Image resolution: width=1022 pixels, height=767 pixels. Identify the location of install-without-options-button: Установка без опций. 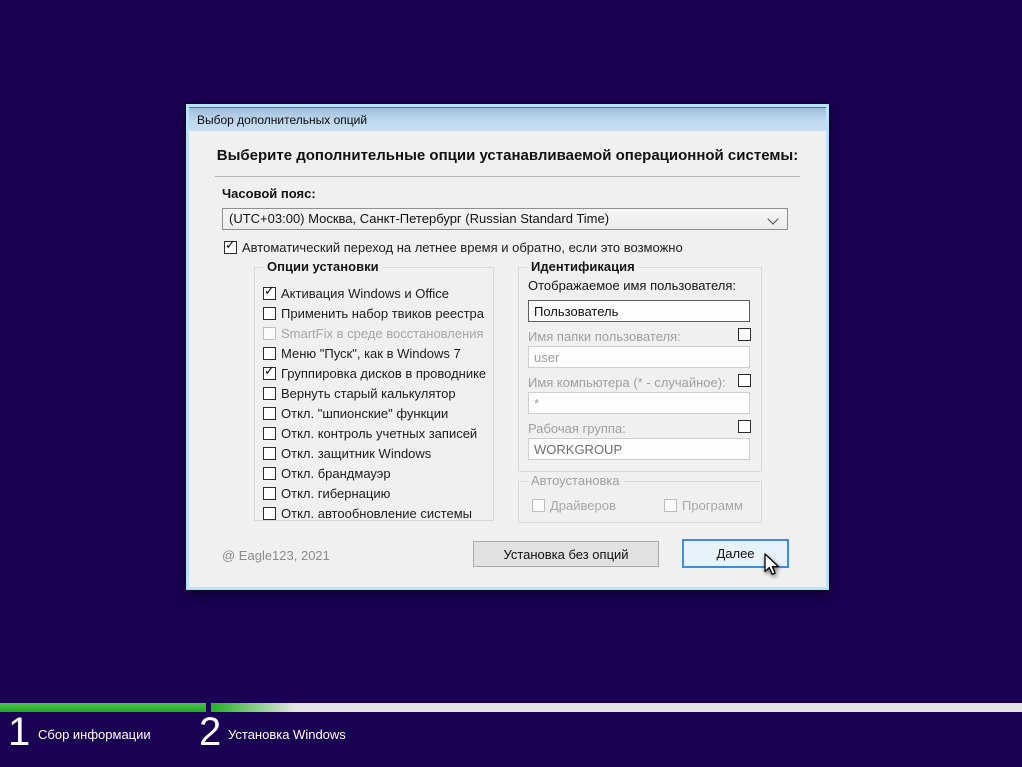
(566, 554).